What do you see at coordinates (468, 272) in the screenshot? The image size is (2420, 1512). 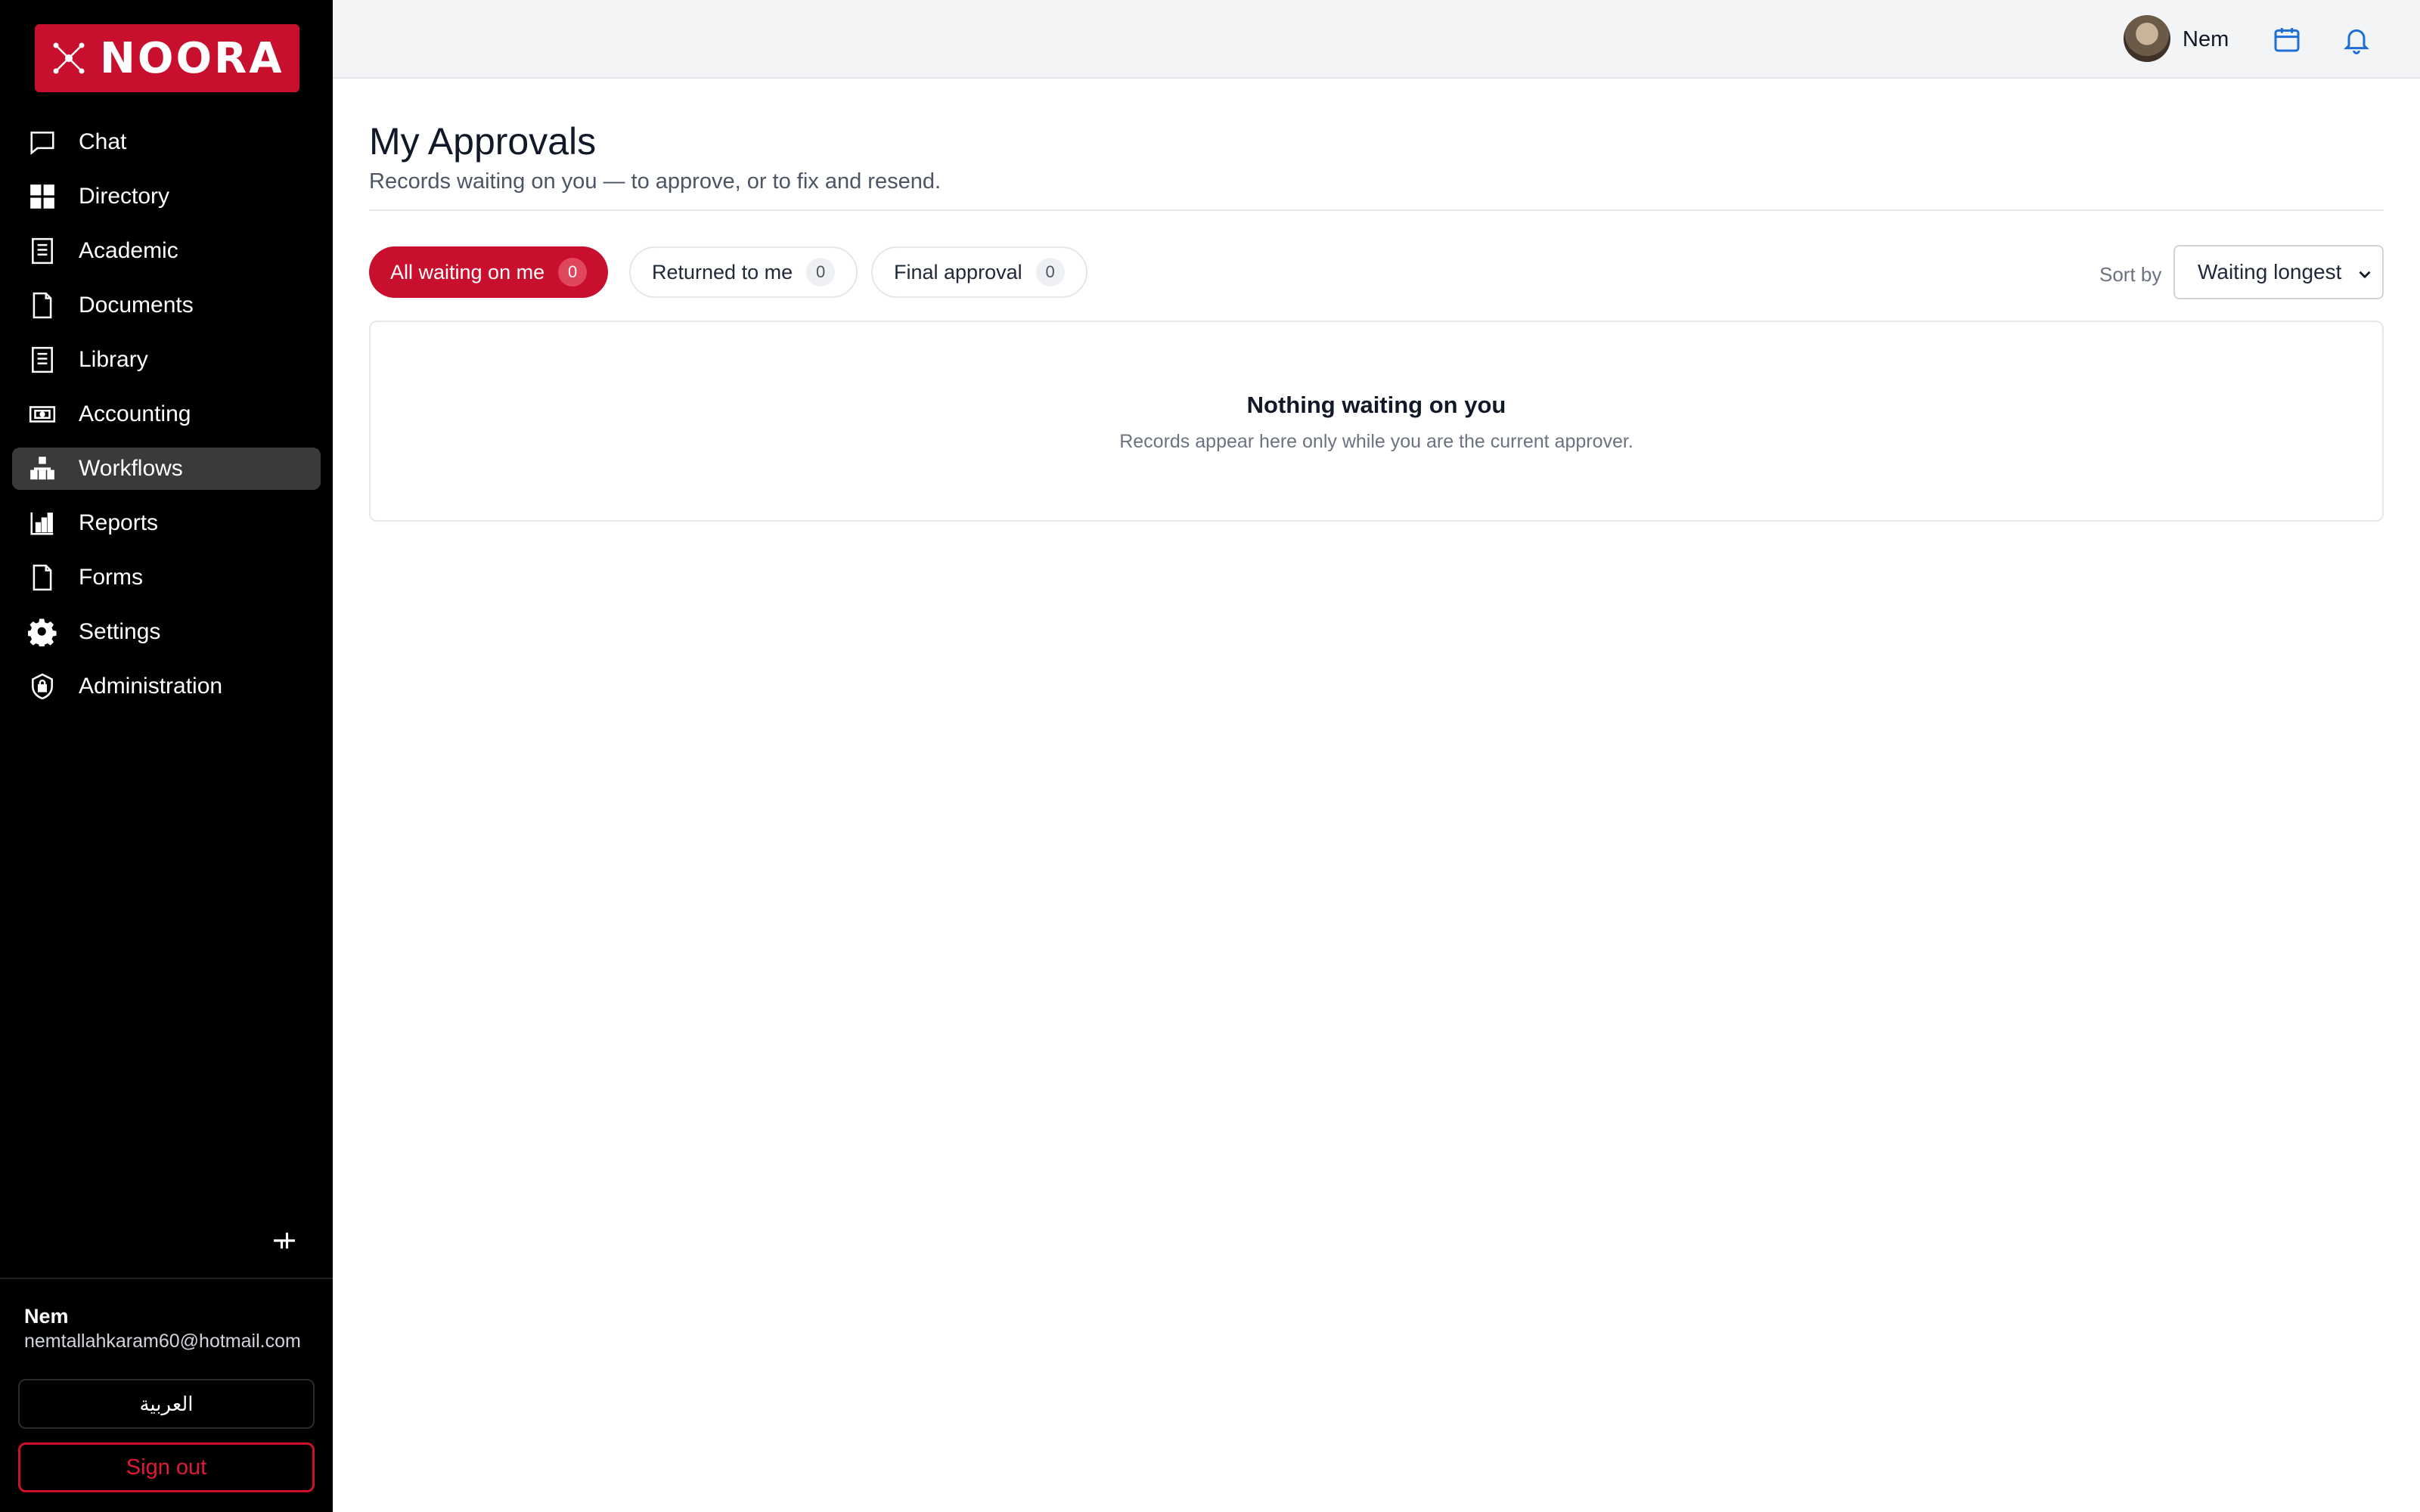 I see `tab-label: All waiting on me` at bounding box center [468, 272].